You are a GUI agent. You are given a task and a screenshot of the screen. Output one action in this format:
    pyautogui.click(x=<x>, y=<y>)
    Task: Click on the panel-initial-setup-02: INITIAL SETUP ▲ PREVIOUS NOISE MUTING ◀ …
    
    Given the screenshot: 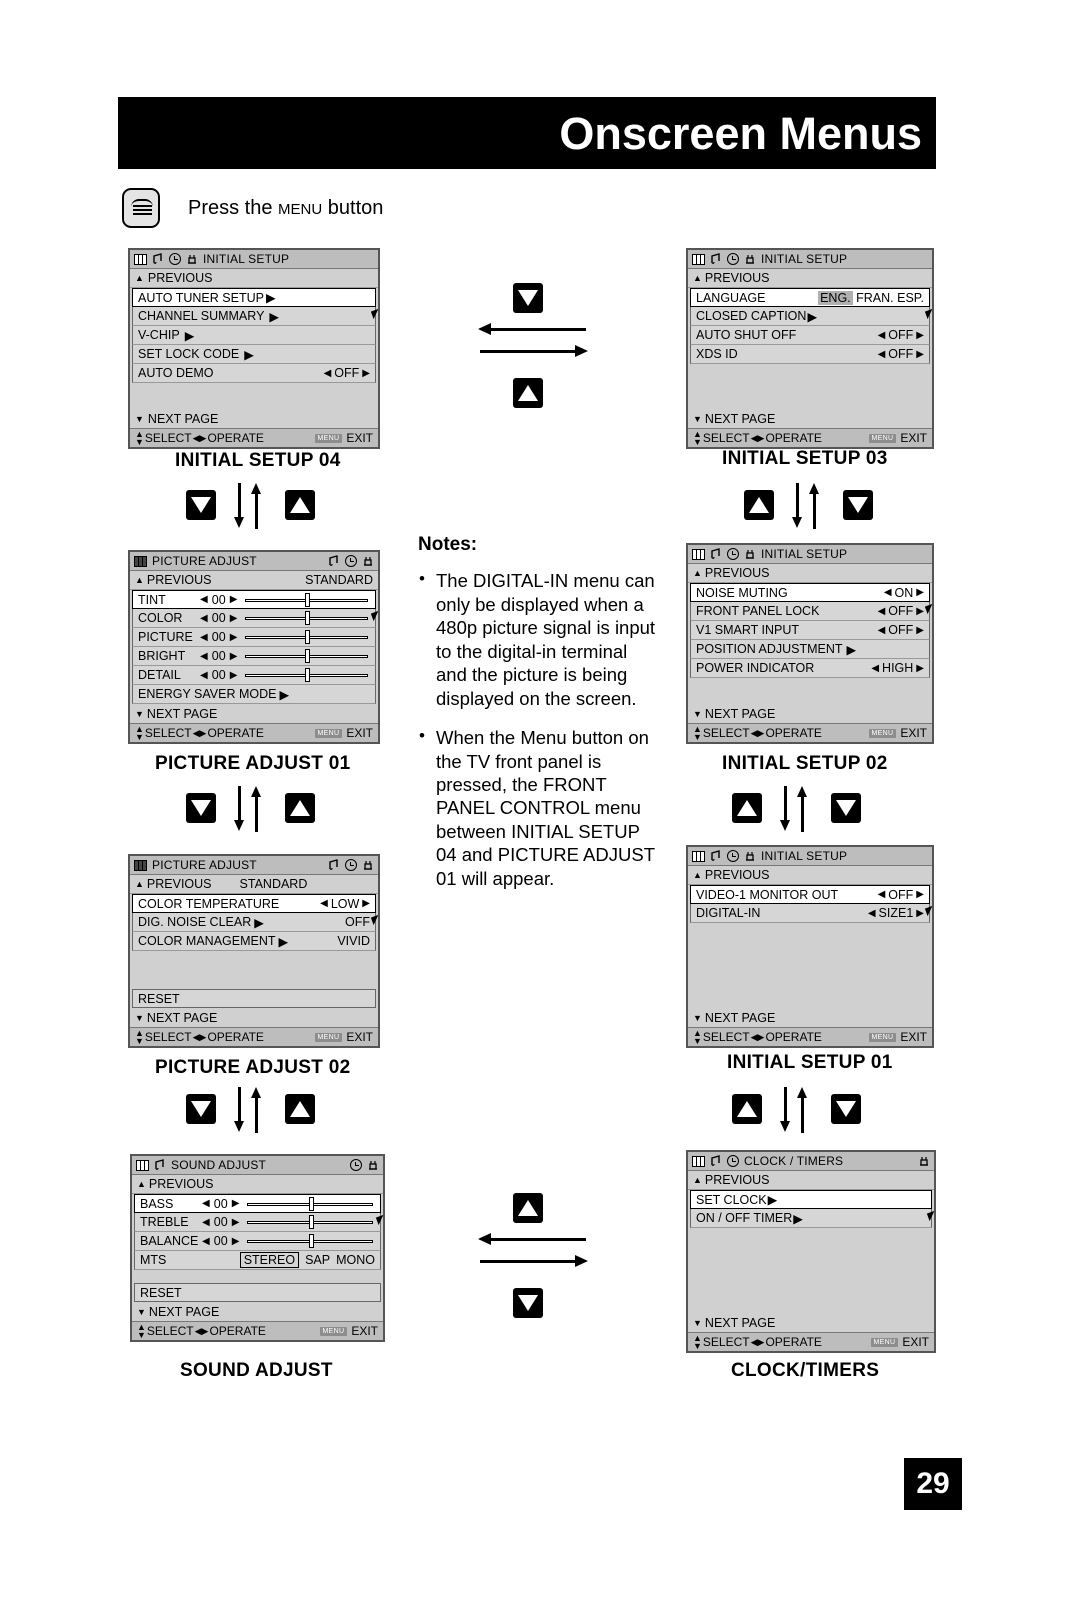 What is the action you would take?
    pyautogui.click(x=811, y=643)
    